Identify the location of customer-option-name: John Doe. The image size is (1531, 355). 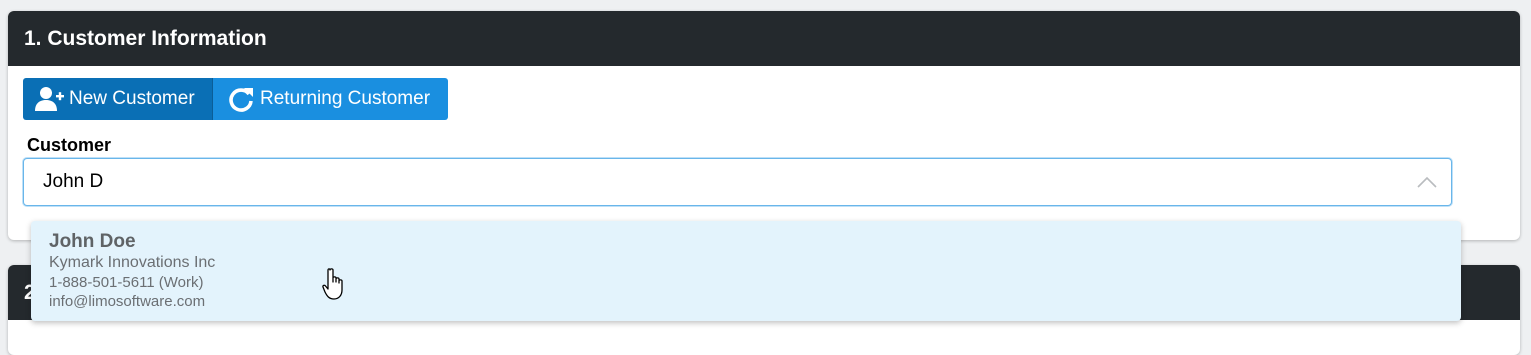
(92, 241).